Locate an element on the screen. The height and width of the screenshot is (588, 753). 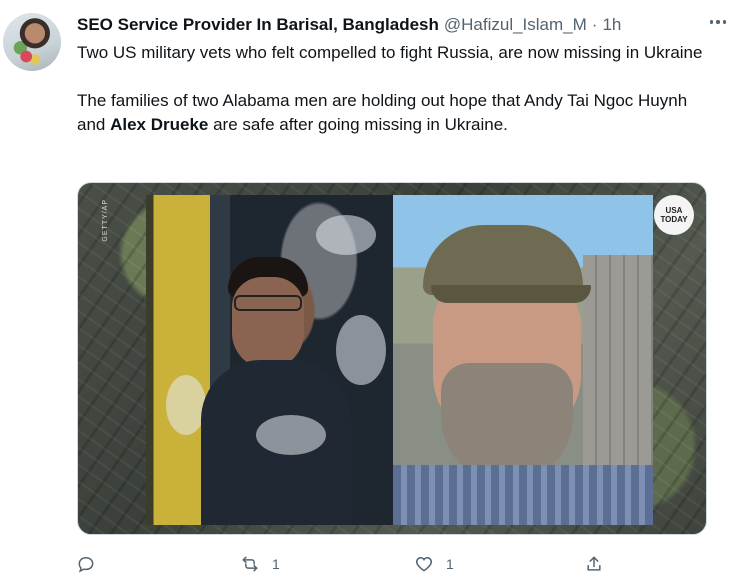
usa-today-logo: USA TODAY is located at coordinates (674, 215).